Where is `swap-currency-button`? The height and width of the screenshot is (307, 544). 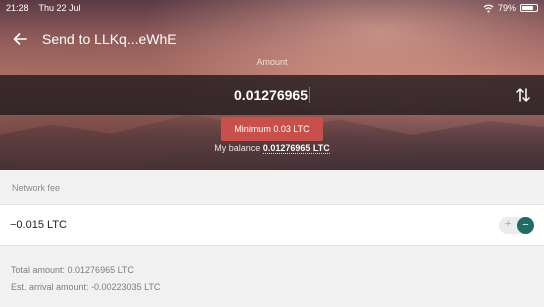 swap-currency-button is located at coordinates (523, 95).